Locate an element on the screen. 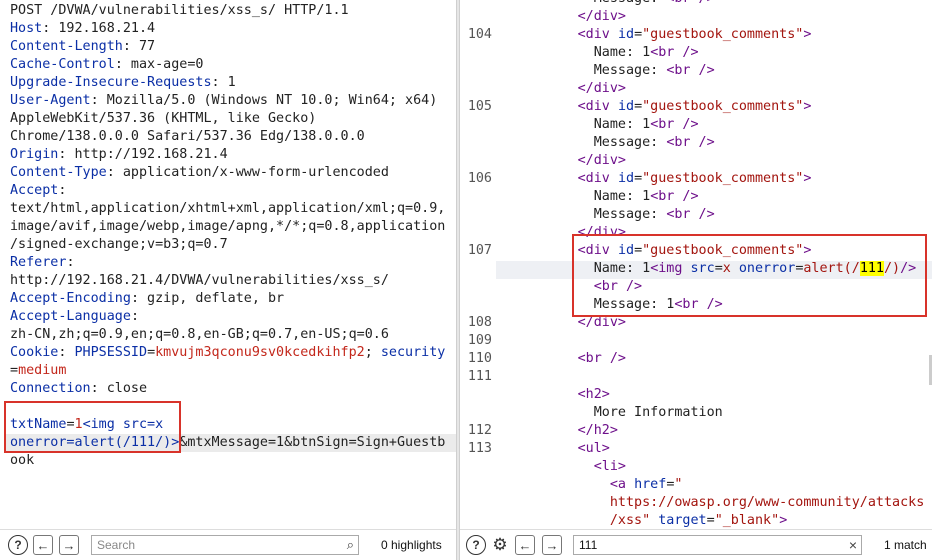 This screenshot has width=932, height=560. request-line-token: = is located at coordinates (70, 424).